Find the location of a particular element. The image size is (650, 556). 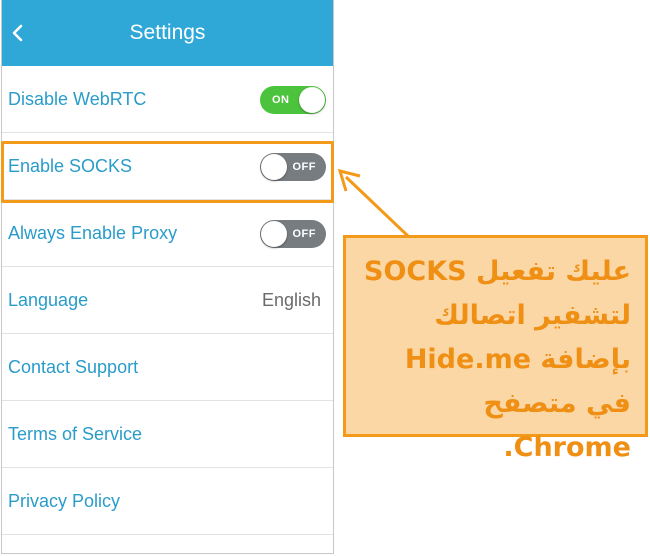

setting-label: Disable WebRTC is located at coordinates (77, 99).